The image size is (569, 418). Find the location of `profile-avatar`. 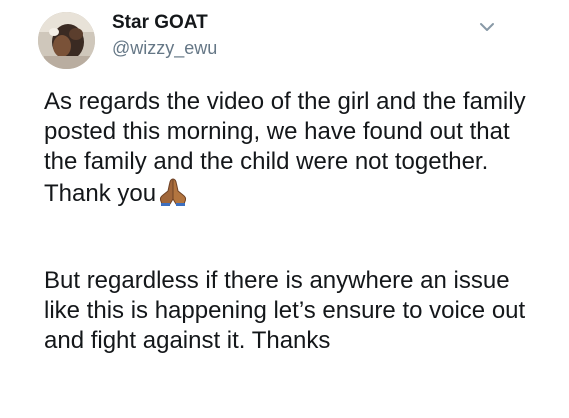

profile-avatar is located at coordinates (66, 40).